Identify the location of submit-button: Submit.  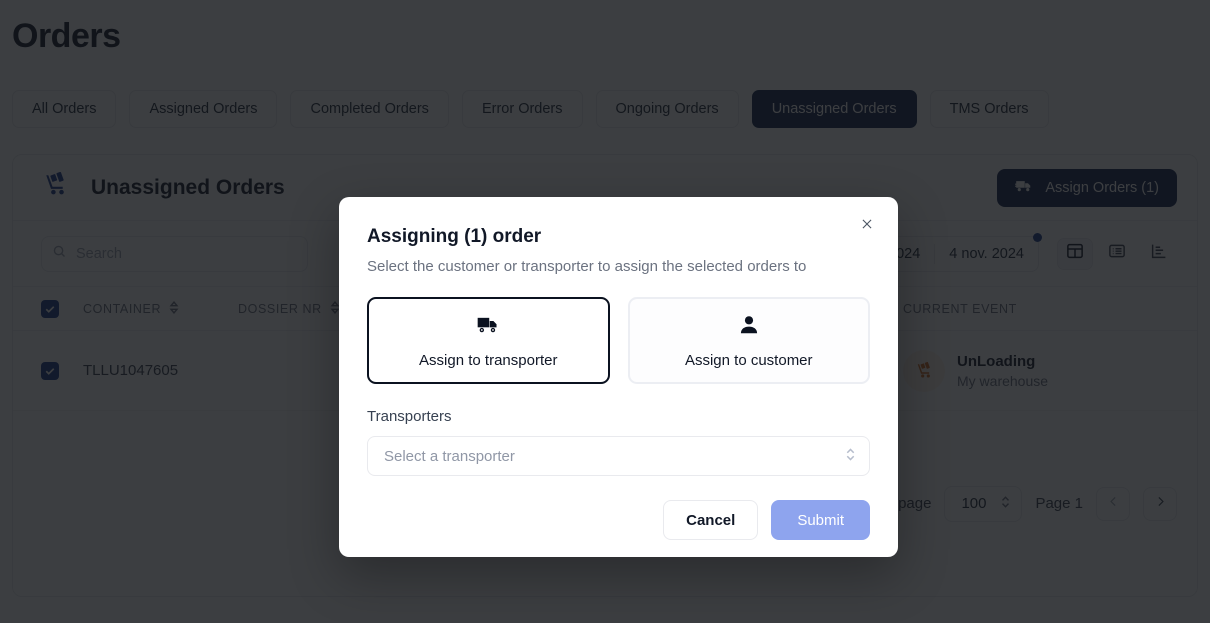
(820, 520).